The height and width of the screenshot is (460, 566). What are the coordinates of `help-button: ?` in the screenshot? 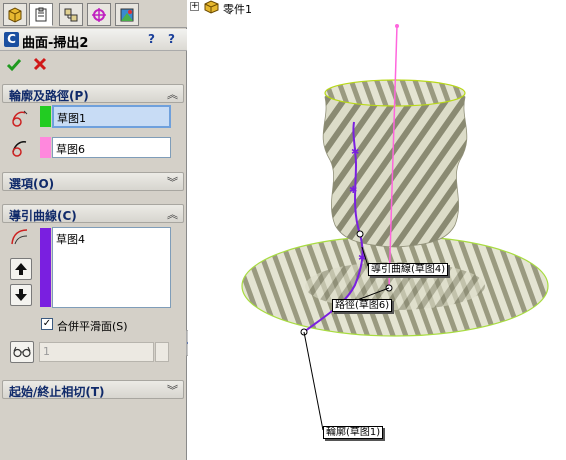 It's located at (151, 39).